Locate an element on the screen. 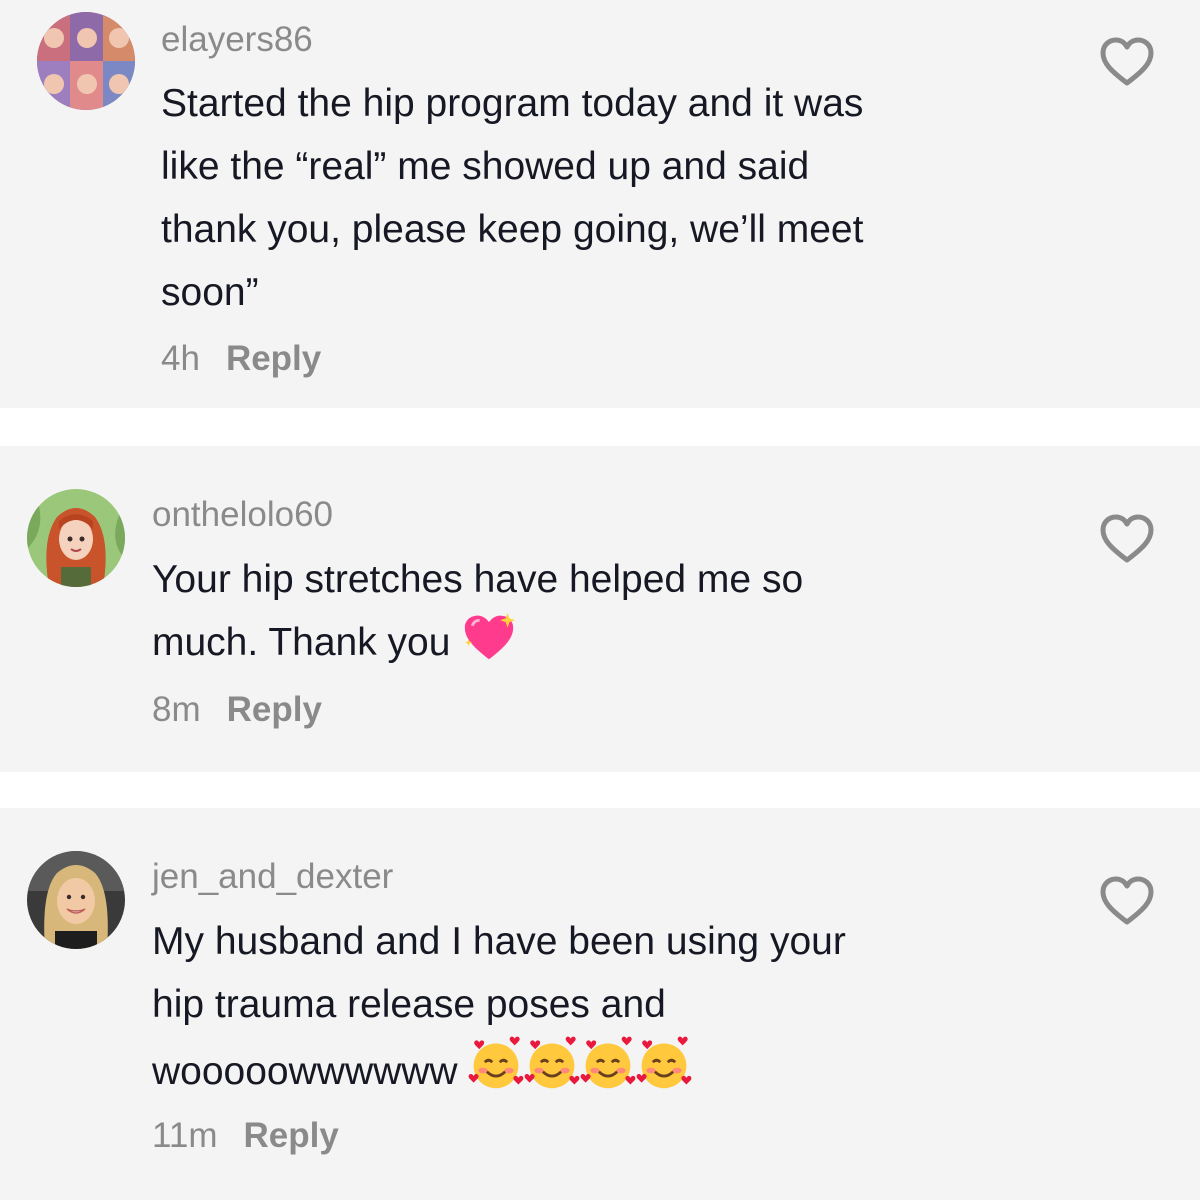 The image size is (1200, 1200). avatar-collage-icon is located at coordinates (86, 61).